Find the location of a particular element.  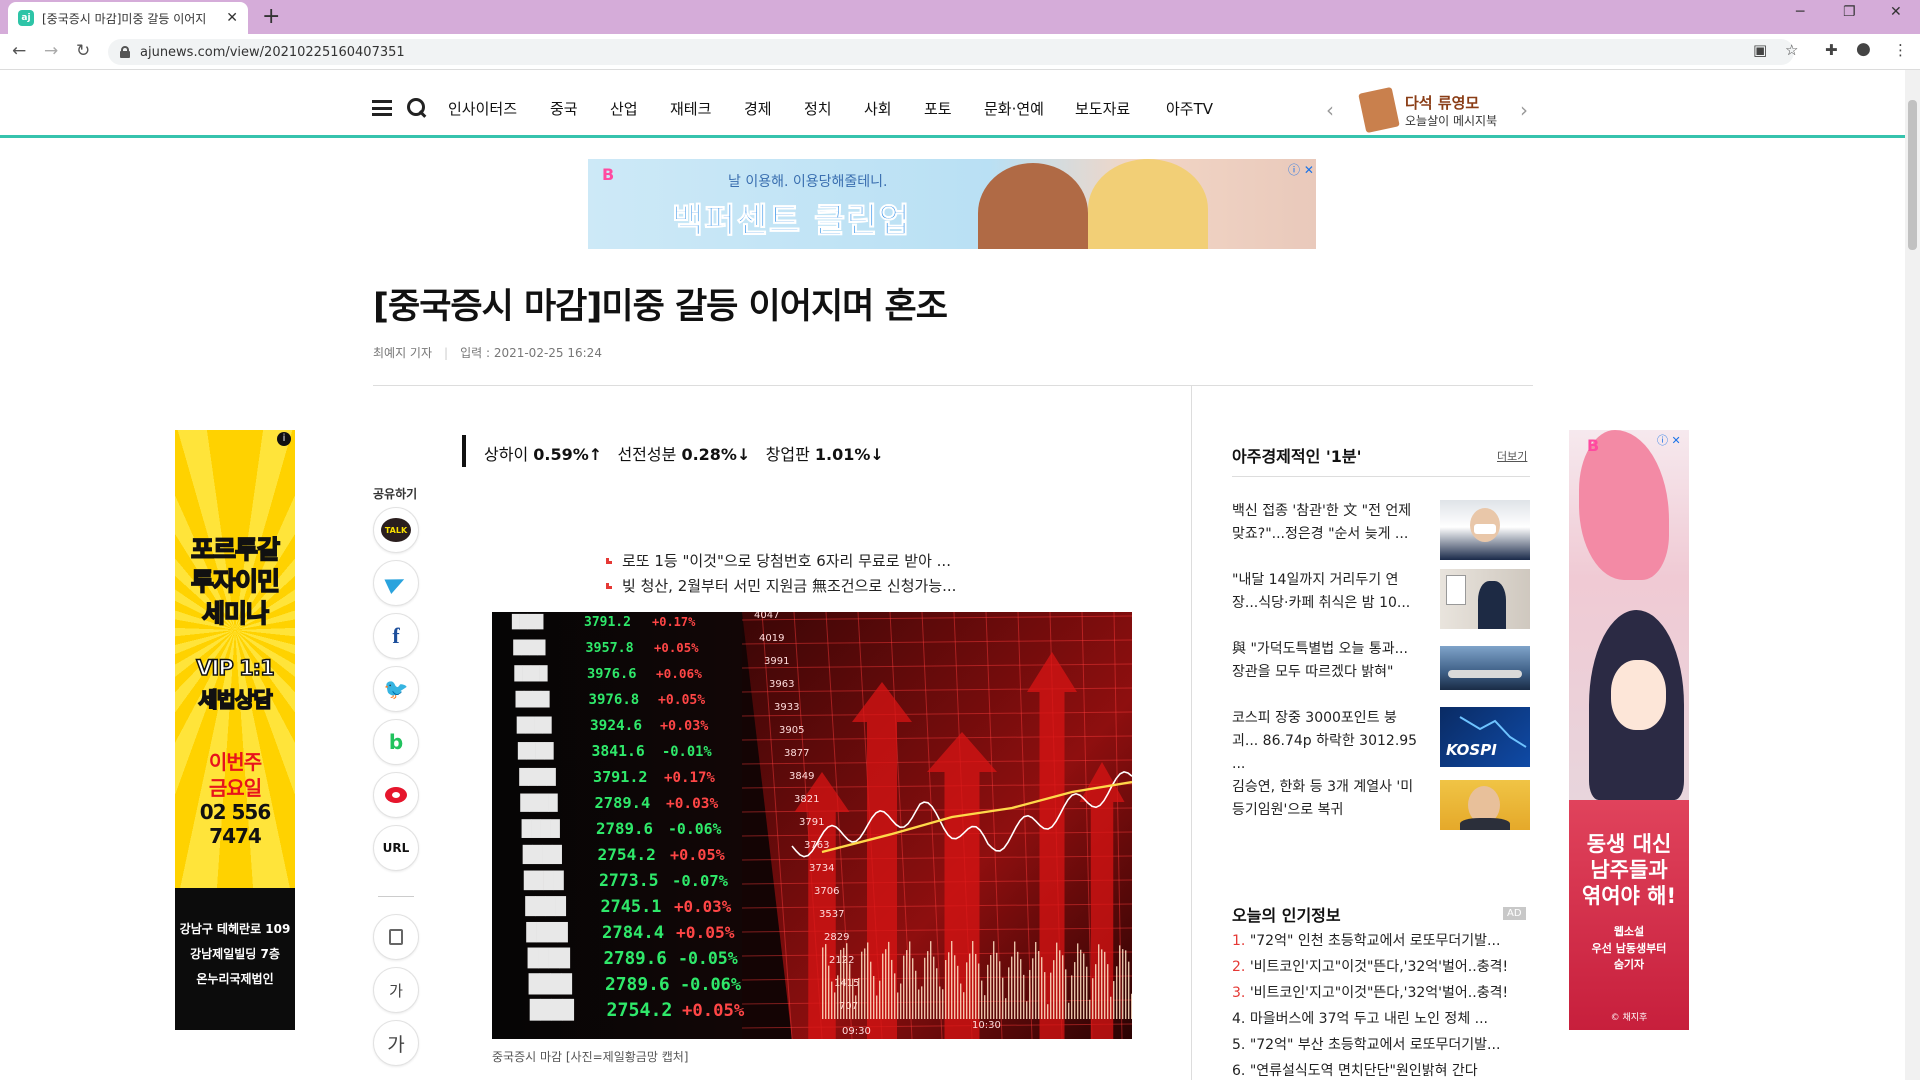

kakaotalk-share-button: TALK is located at coordinates (396, 530).